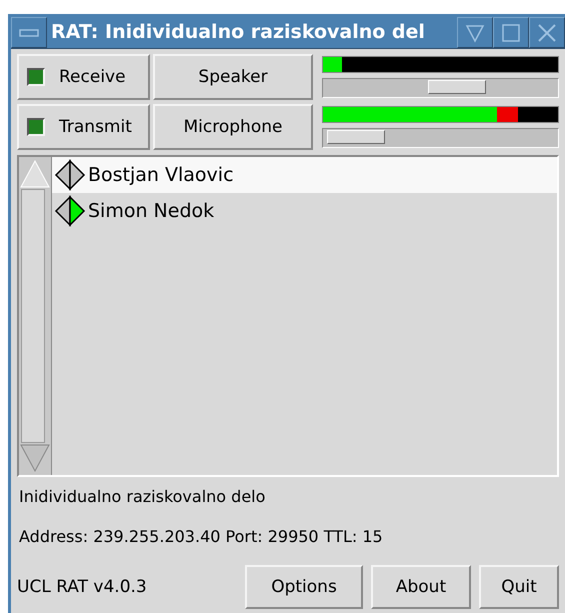 The image size is (565, 613). Describe the element at coordinates (233, 127) in the screenshot. I see `device-button: Microphone` at that location.